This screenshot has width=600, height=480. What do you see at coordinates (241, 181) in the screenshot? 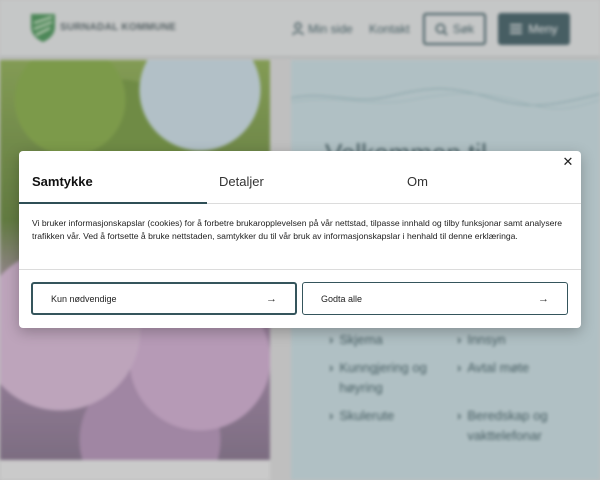
I see `tab-detaljer: Detaljer` at bounding box center [241, 181].